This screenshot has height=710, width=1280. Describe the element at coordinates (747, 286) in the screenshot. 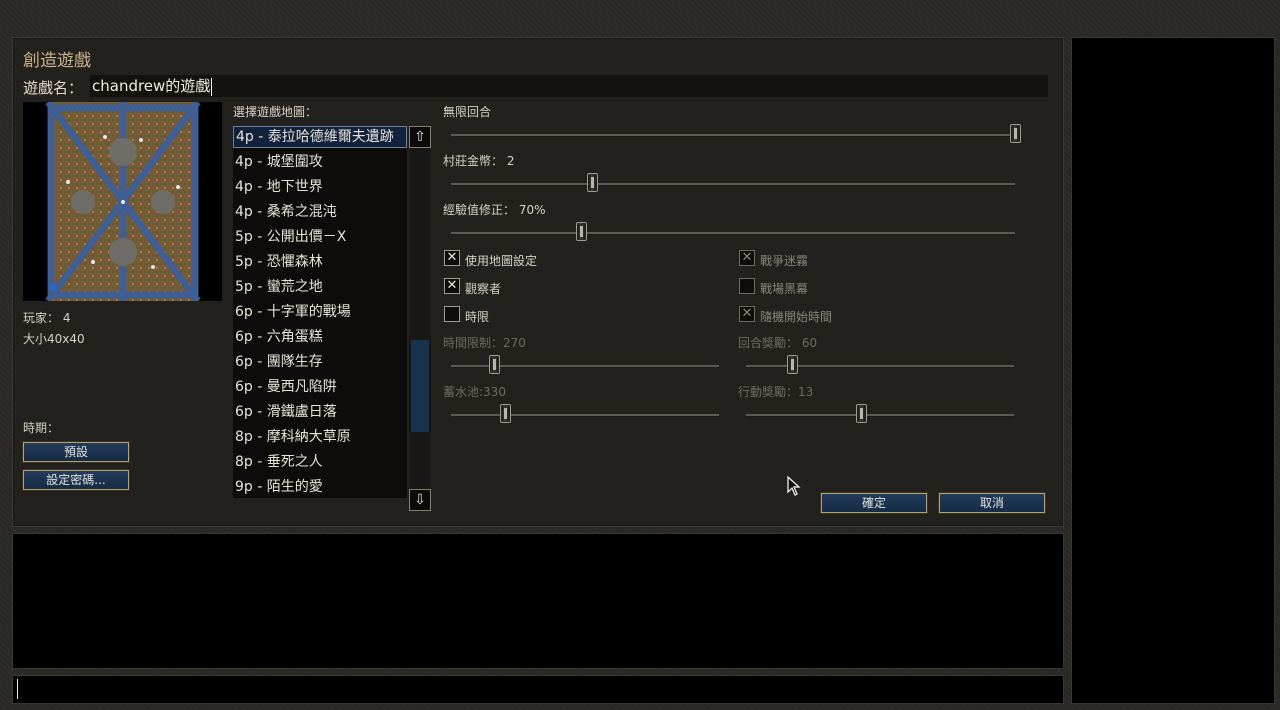

I see `shroud-checkbox` at that location.